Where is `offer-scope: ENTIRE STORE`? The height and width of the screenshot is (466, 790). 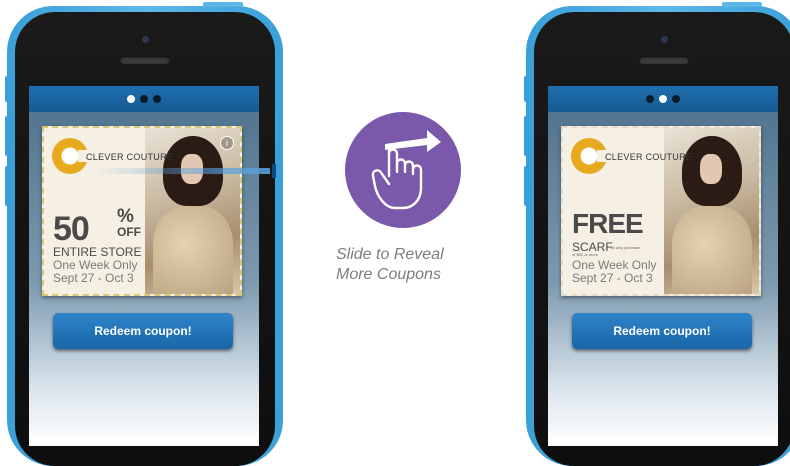
offer-scope: ENTIRE STORE is located at coordinates (97, 252).